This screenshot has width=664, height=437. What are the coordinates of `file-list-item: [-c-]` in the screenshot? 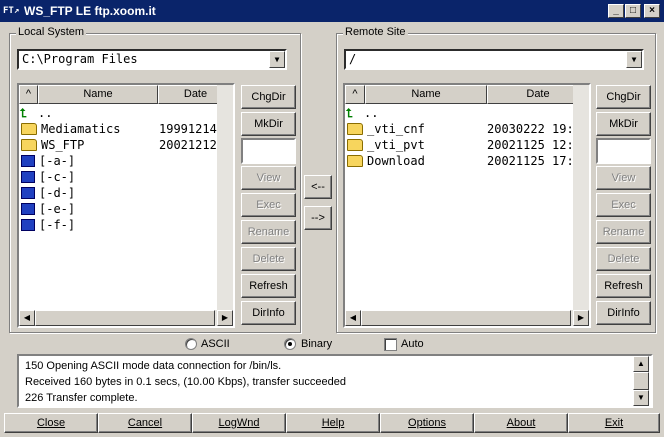 It's located at (118, 177).